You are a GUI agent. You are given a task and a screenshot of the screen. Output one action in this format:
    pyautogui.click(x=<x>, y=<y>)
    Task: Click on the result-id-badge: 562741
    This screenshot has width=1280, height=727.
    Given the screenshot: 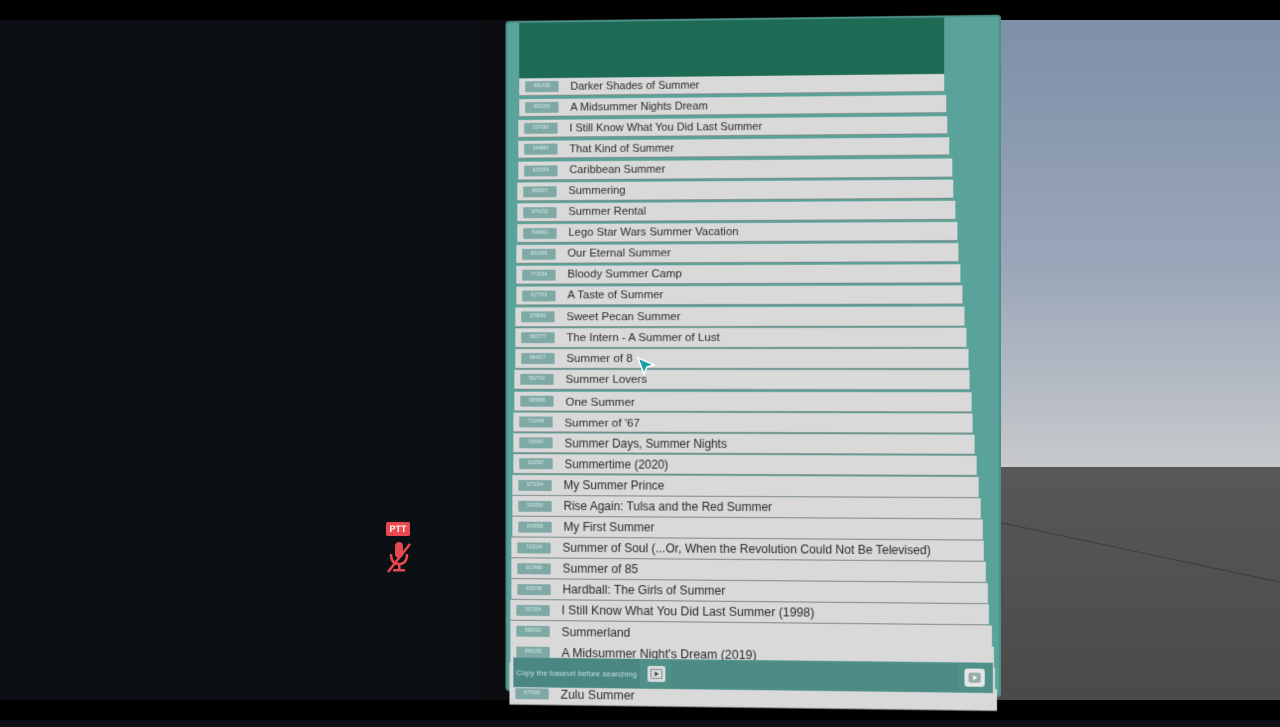 What is the action you would take?
    pyautogui.click(x=537, y=379)
    